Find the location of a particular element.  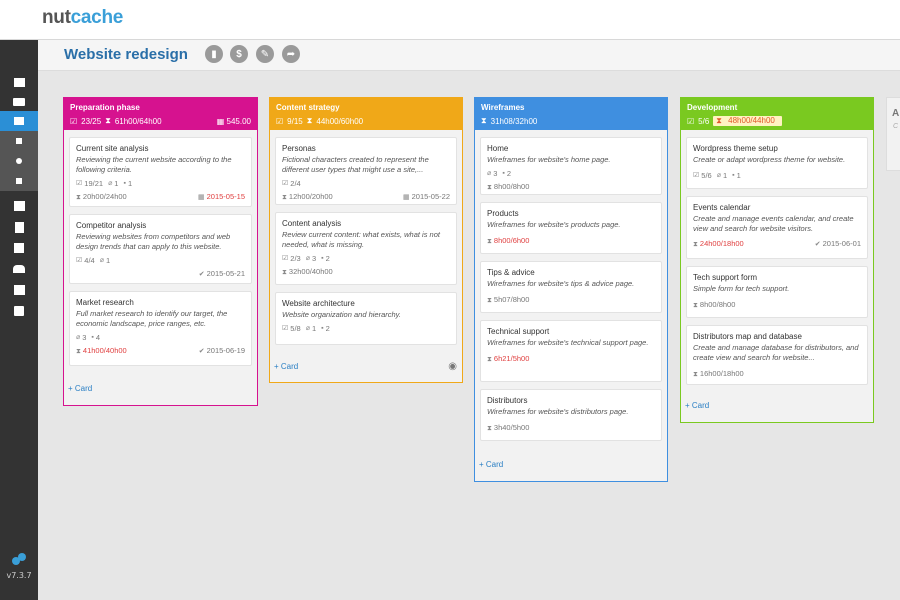

card-description: Simple form for tech support. is located at coordinates (741, 288).